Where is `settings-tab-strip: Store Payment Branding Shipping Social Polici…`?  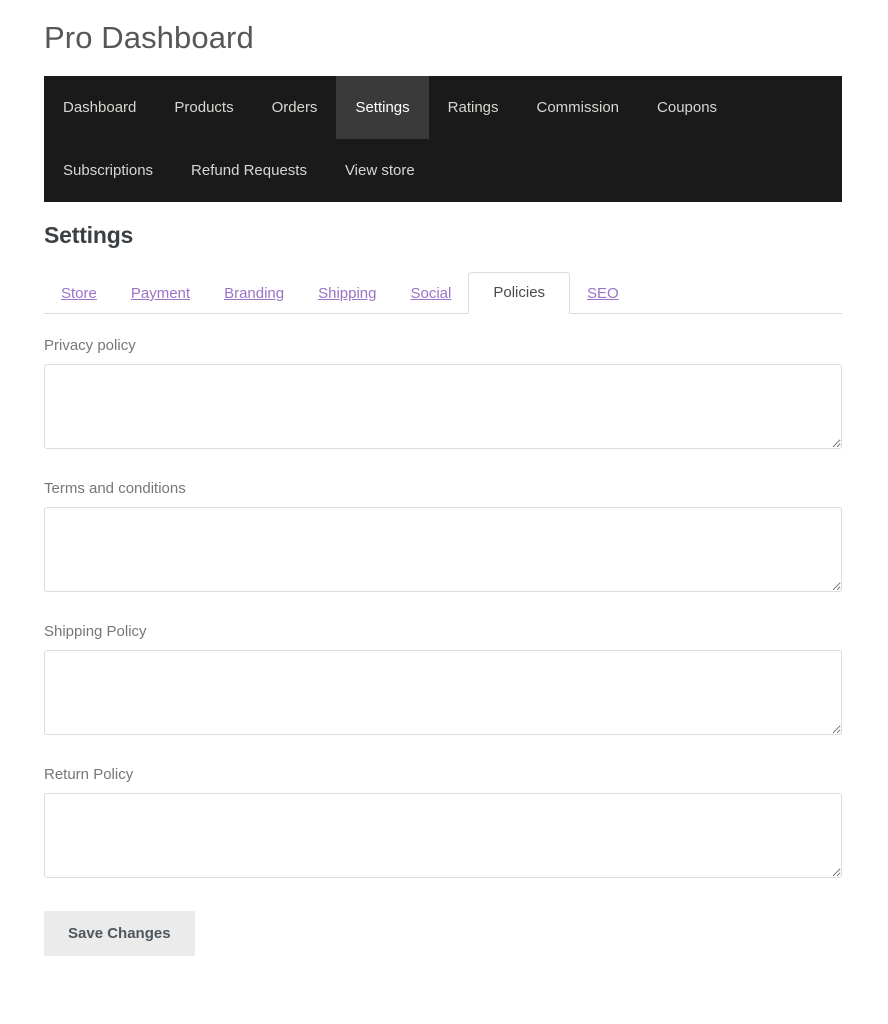 settings-tab-strip: Store Payment Branding Shipping Social Polici… is located at coordinates (443, 293).